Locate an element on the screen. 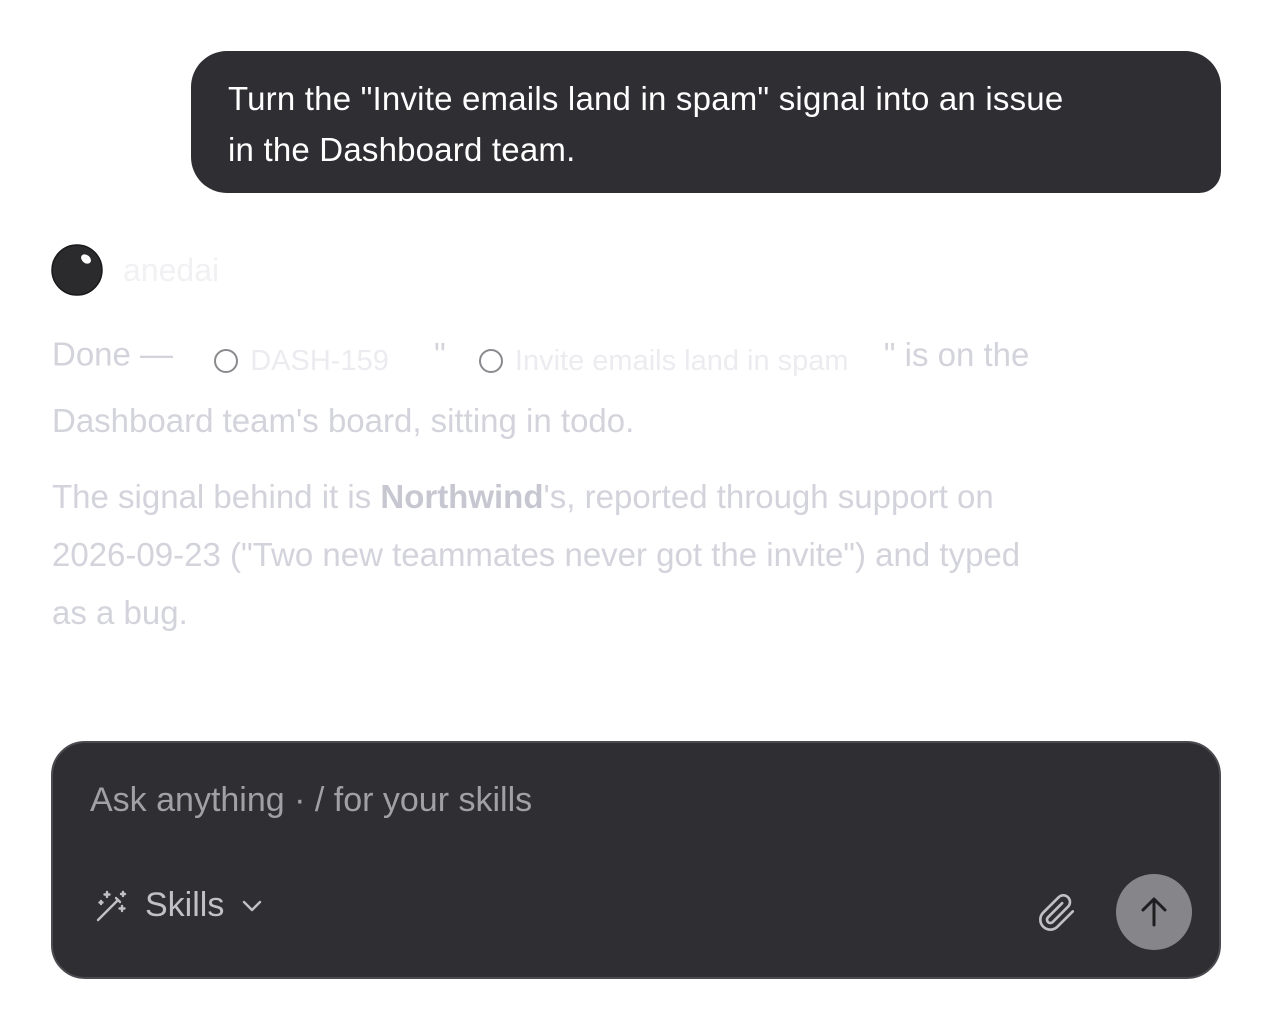  reply-p2-prefix: The signal behind it is is located at coordinates (216, 496).